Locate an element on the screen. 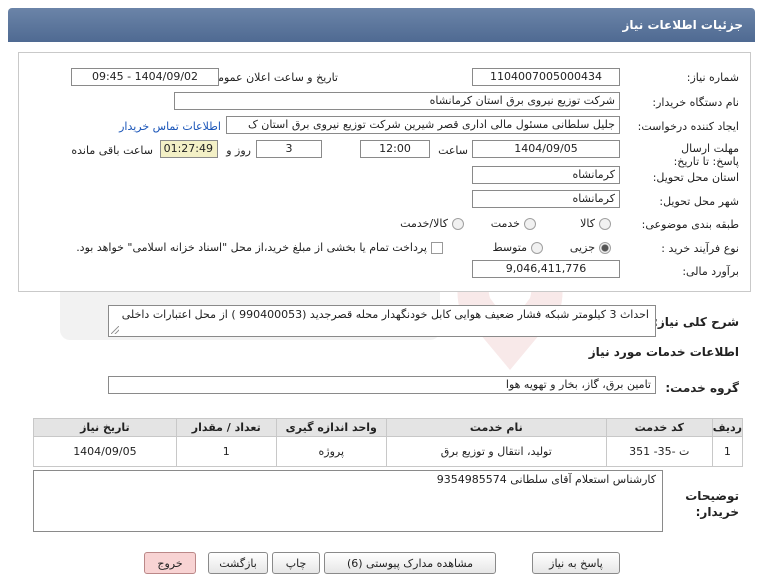  buyer-notes-label: توضیحات خریدار: is located at coordinates (712, 504).